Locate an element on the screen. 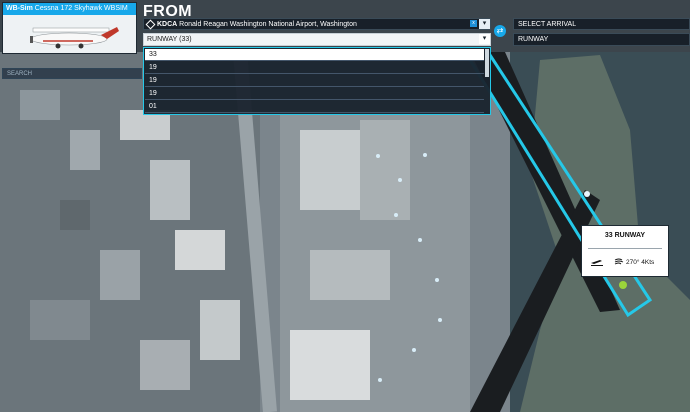 The width and height of the screenshot is (690, 412). runway-info-card: 33 RUNWAY 270° 4Kts is located at coordinates (625, 251).